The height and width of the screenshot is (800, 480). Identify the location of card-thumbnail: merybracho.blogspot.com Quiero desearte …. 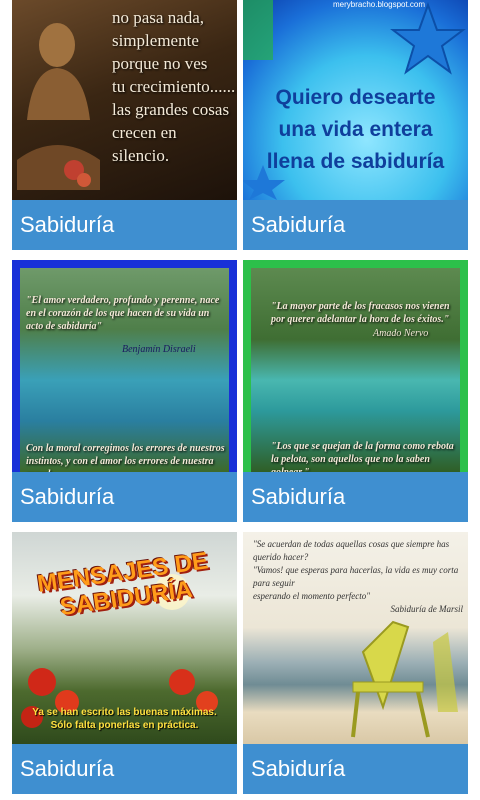
(355, 100).